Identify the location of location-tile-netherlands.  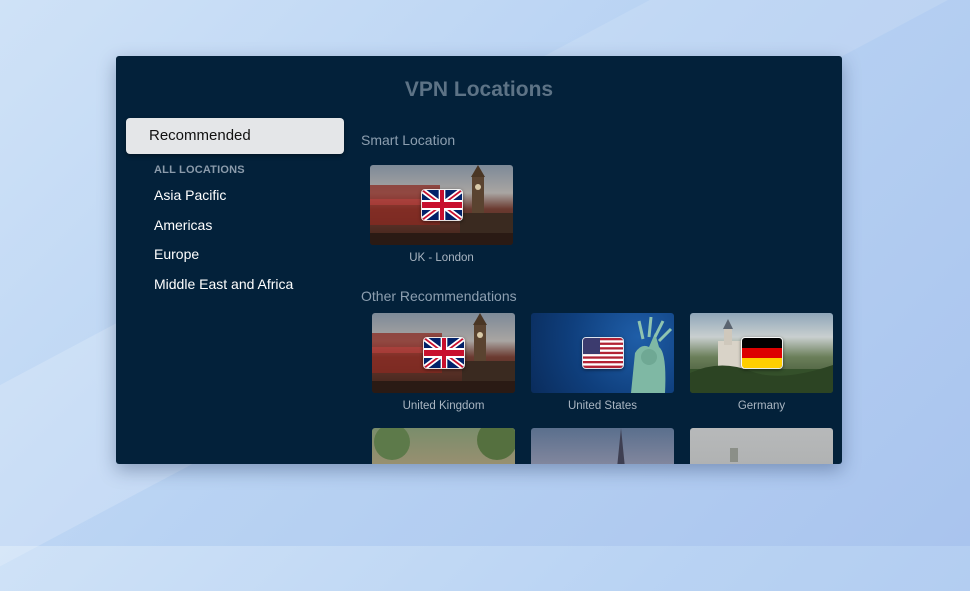
(443, 446).